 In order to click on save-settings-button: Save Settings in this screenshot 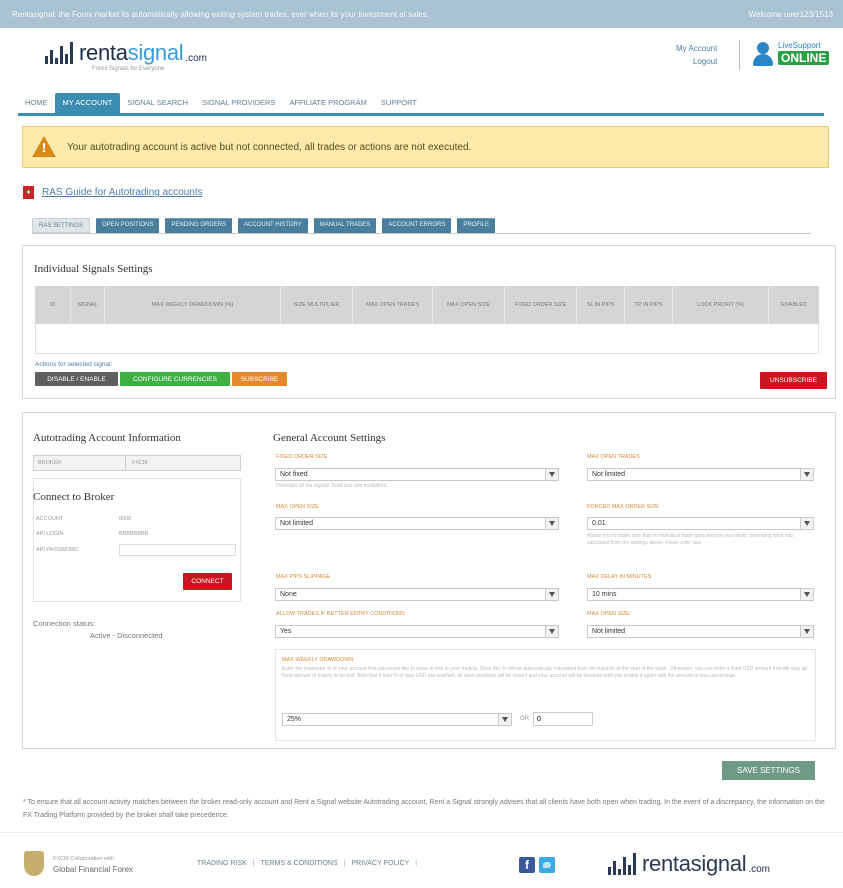, I will do `click(768, 770)`.